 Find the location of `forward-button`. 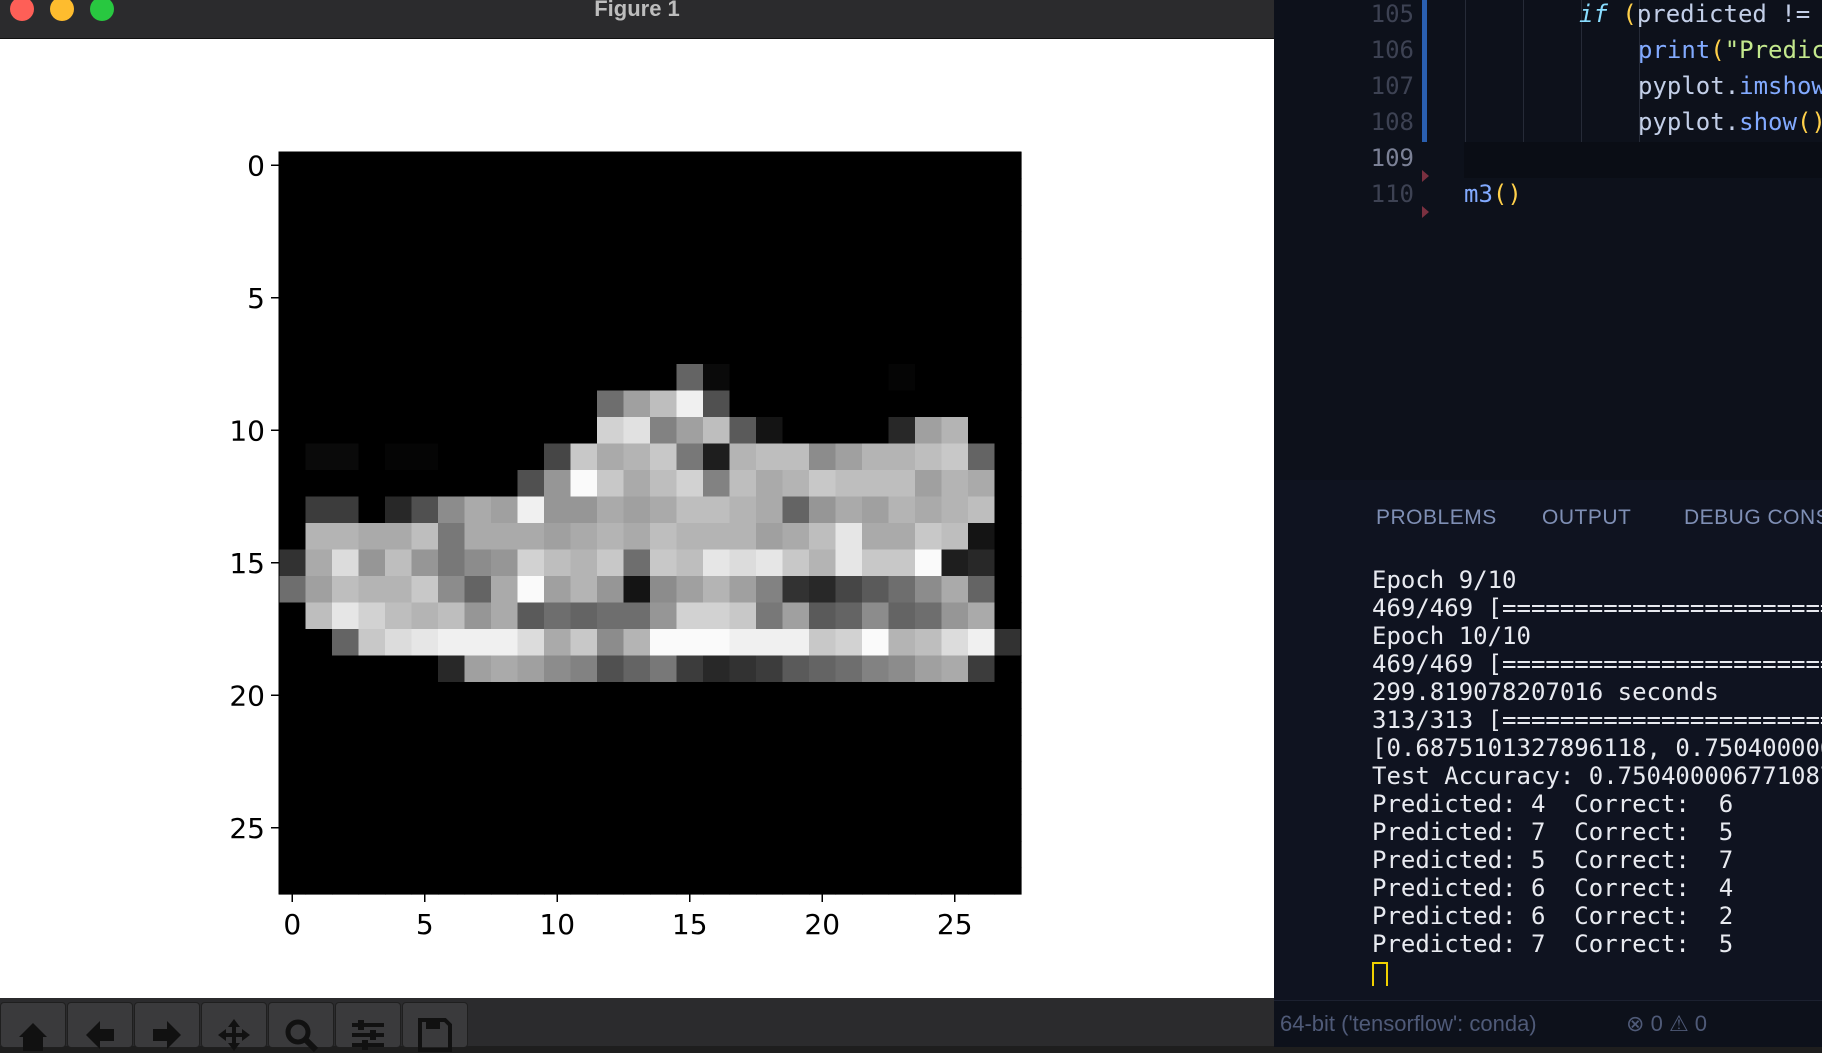

forward-button is located at coordinates (167, 1025).